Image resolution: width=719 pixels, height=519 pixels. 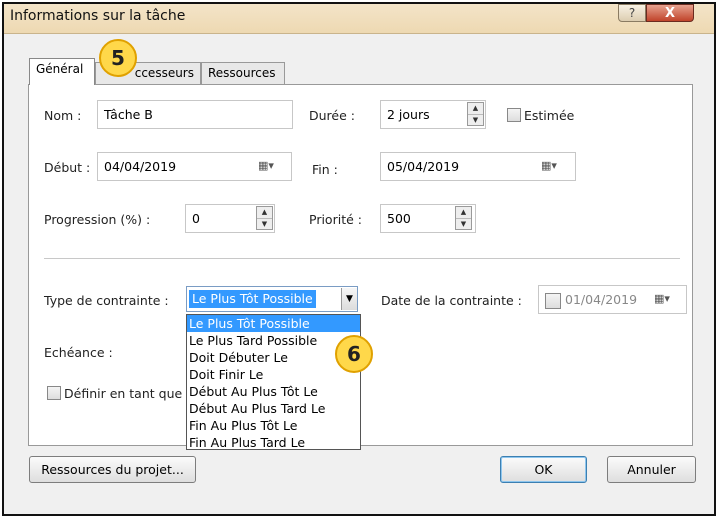 What do you see at coordinates (463, 218) in the screenshot?
I see `priority-stepper: ▲ ▼` at bounding box center [463, 218].